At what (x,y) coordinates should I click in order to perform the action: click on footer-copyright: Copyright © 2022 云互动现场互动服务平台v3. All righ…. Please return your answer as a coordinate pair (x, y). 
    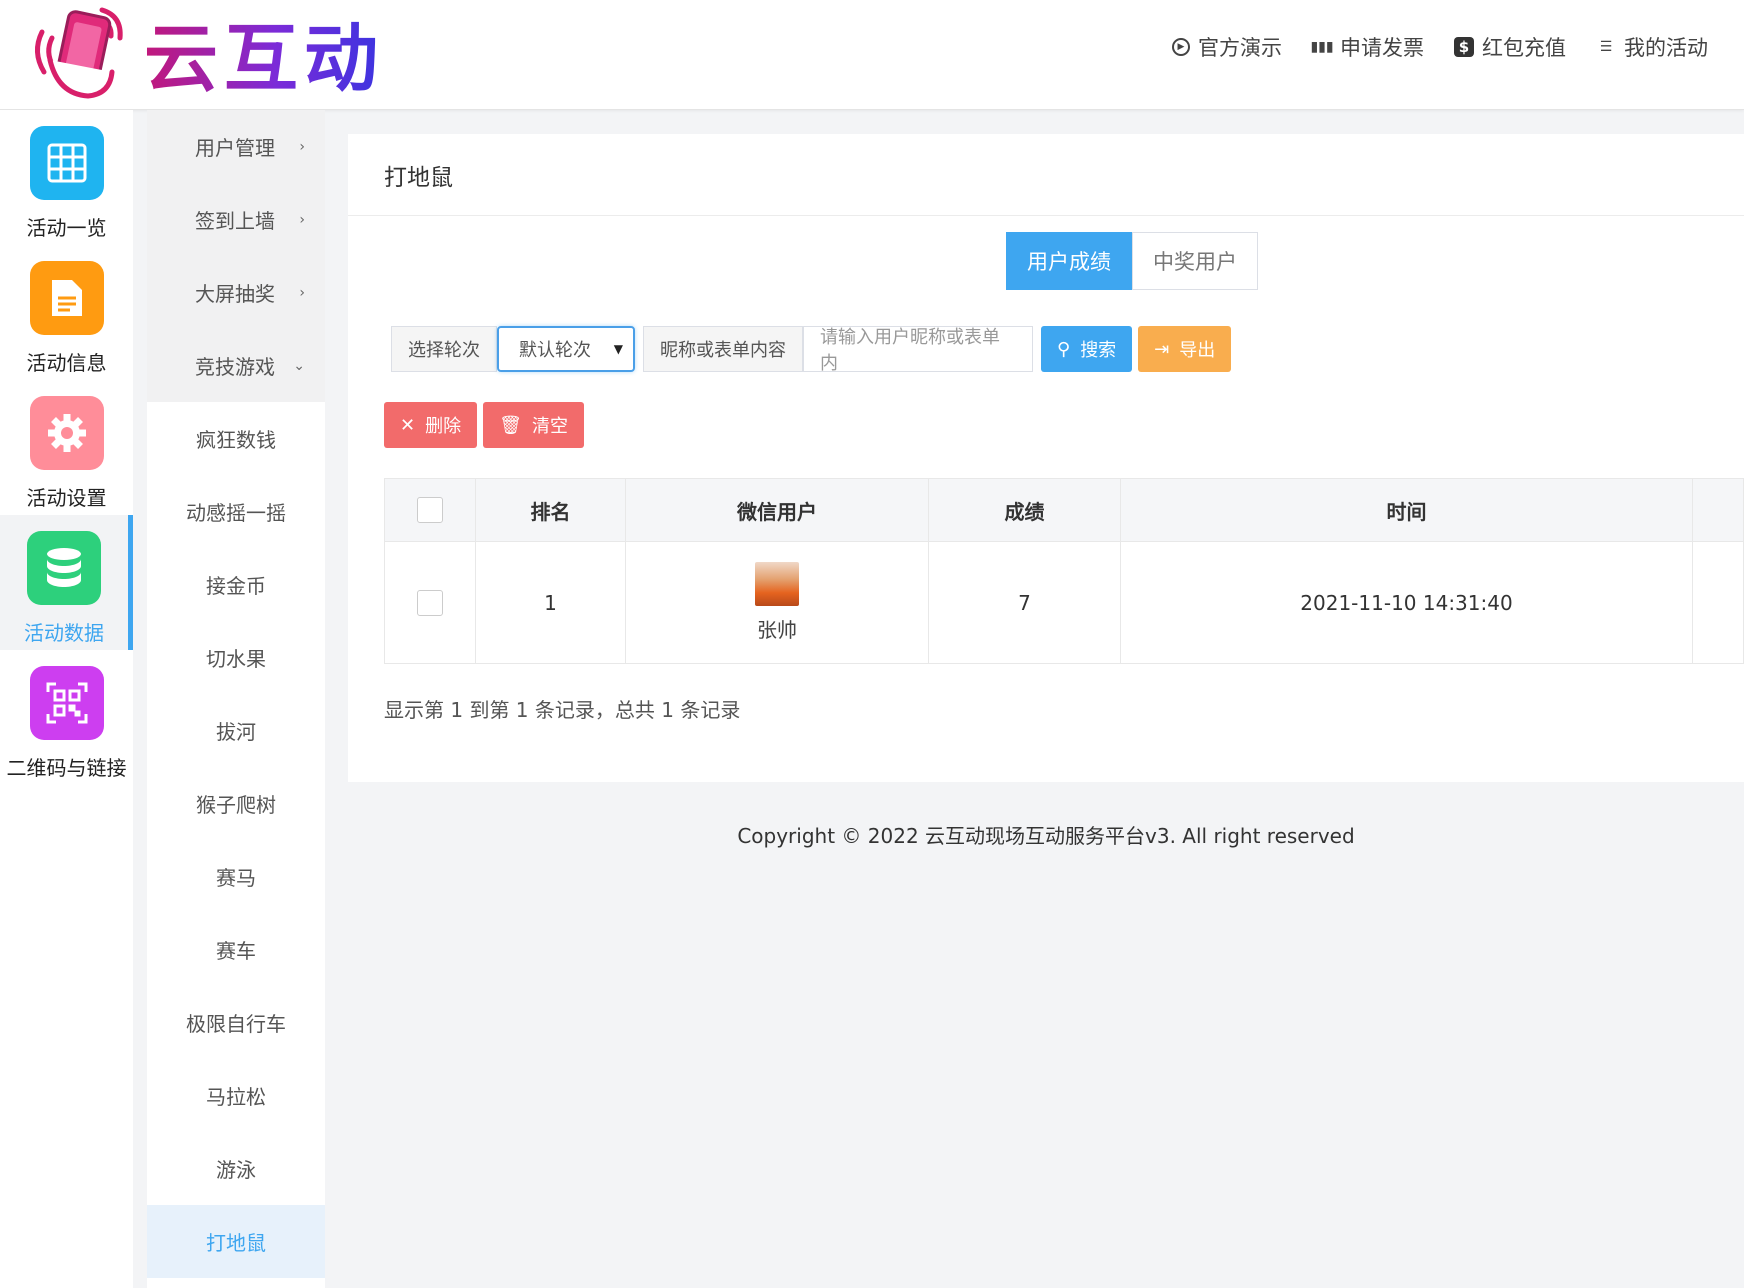
    Looking at the image, I should click on (1046, 836).